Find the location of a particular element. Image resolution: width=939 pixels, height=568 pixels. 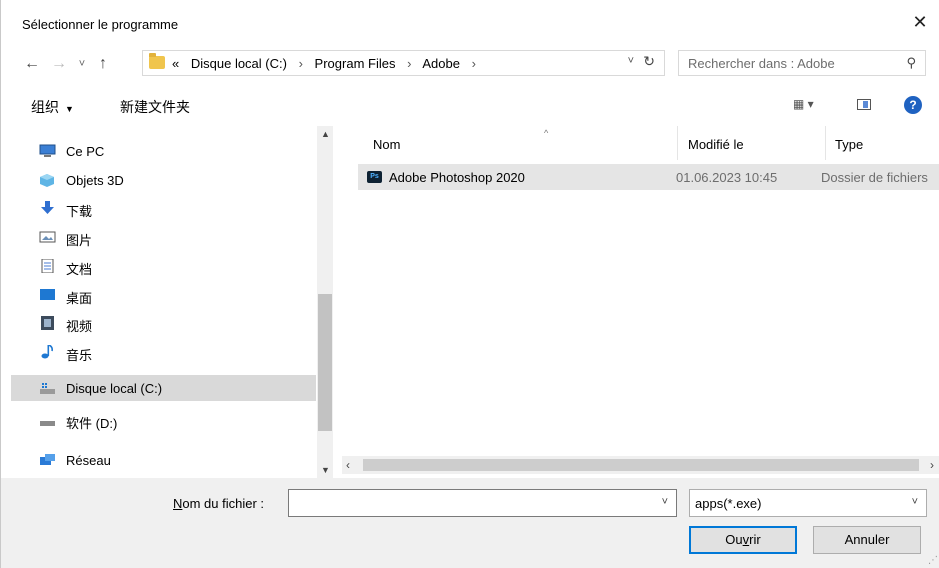

help-icon: ? is located at coordinates (913, 105).